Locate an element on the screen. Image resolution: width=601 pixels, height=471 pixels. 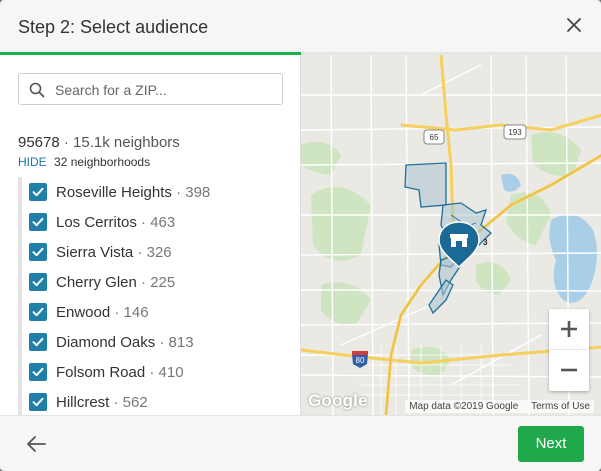
zip-neighbors: · 15.1k neighbors is located at coordinates (121, 142).